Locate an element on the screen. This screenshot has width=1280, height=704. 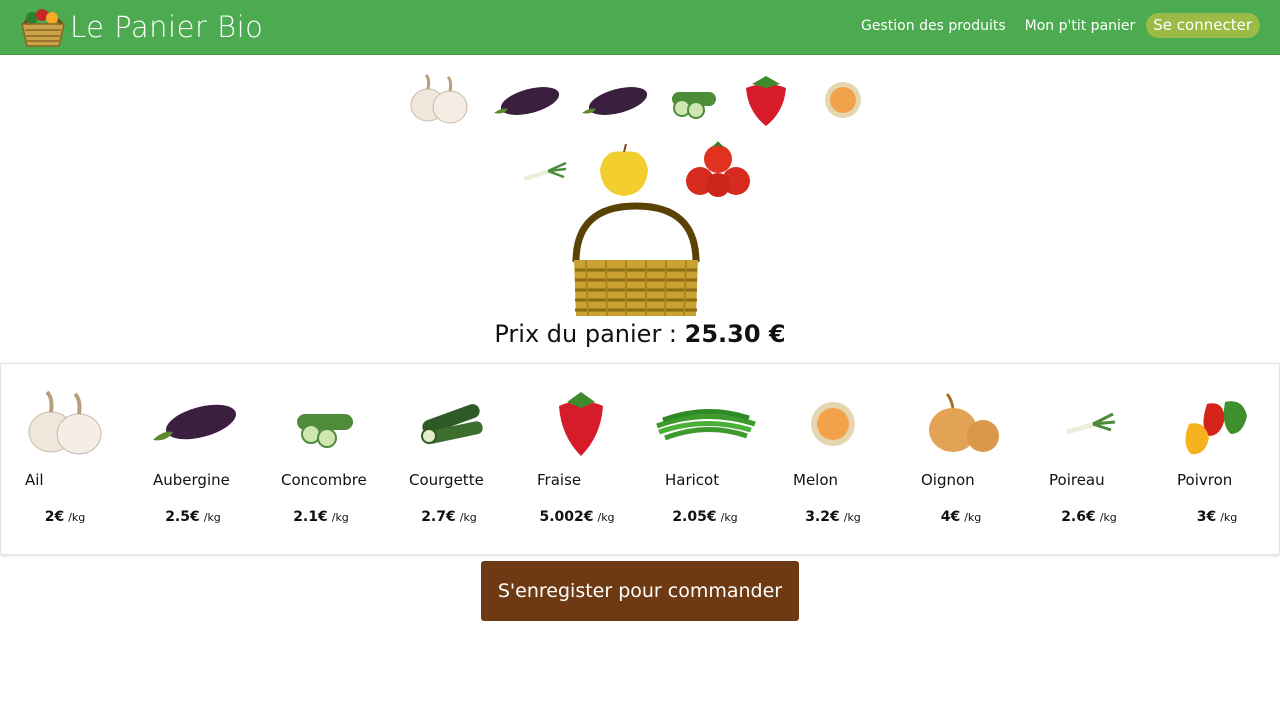
product-price: 2.5€/kg is located at coordinates (193, 517).